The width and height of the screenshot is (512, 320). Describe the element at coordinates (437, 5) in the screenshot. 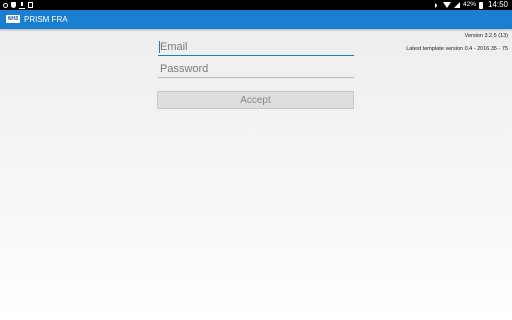

I see `mute-icon` at that location.